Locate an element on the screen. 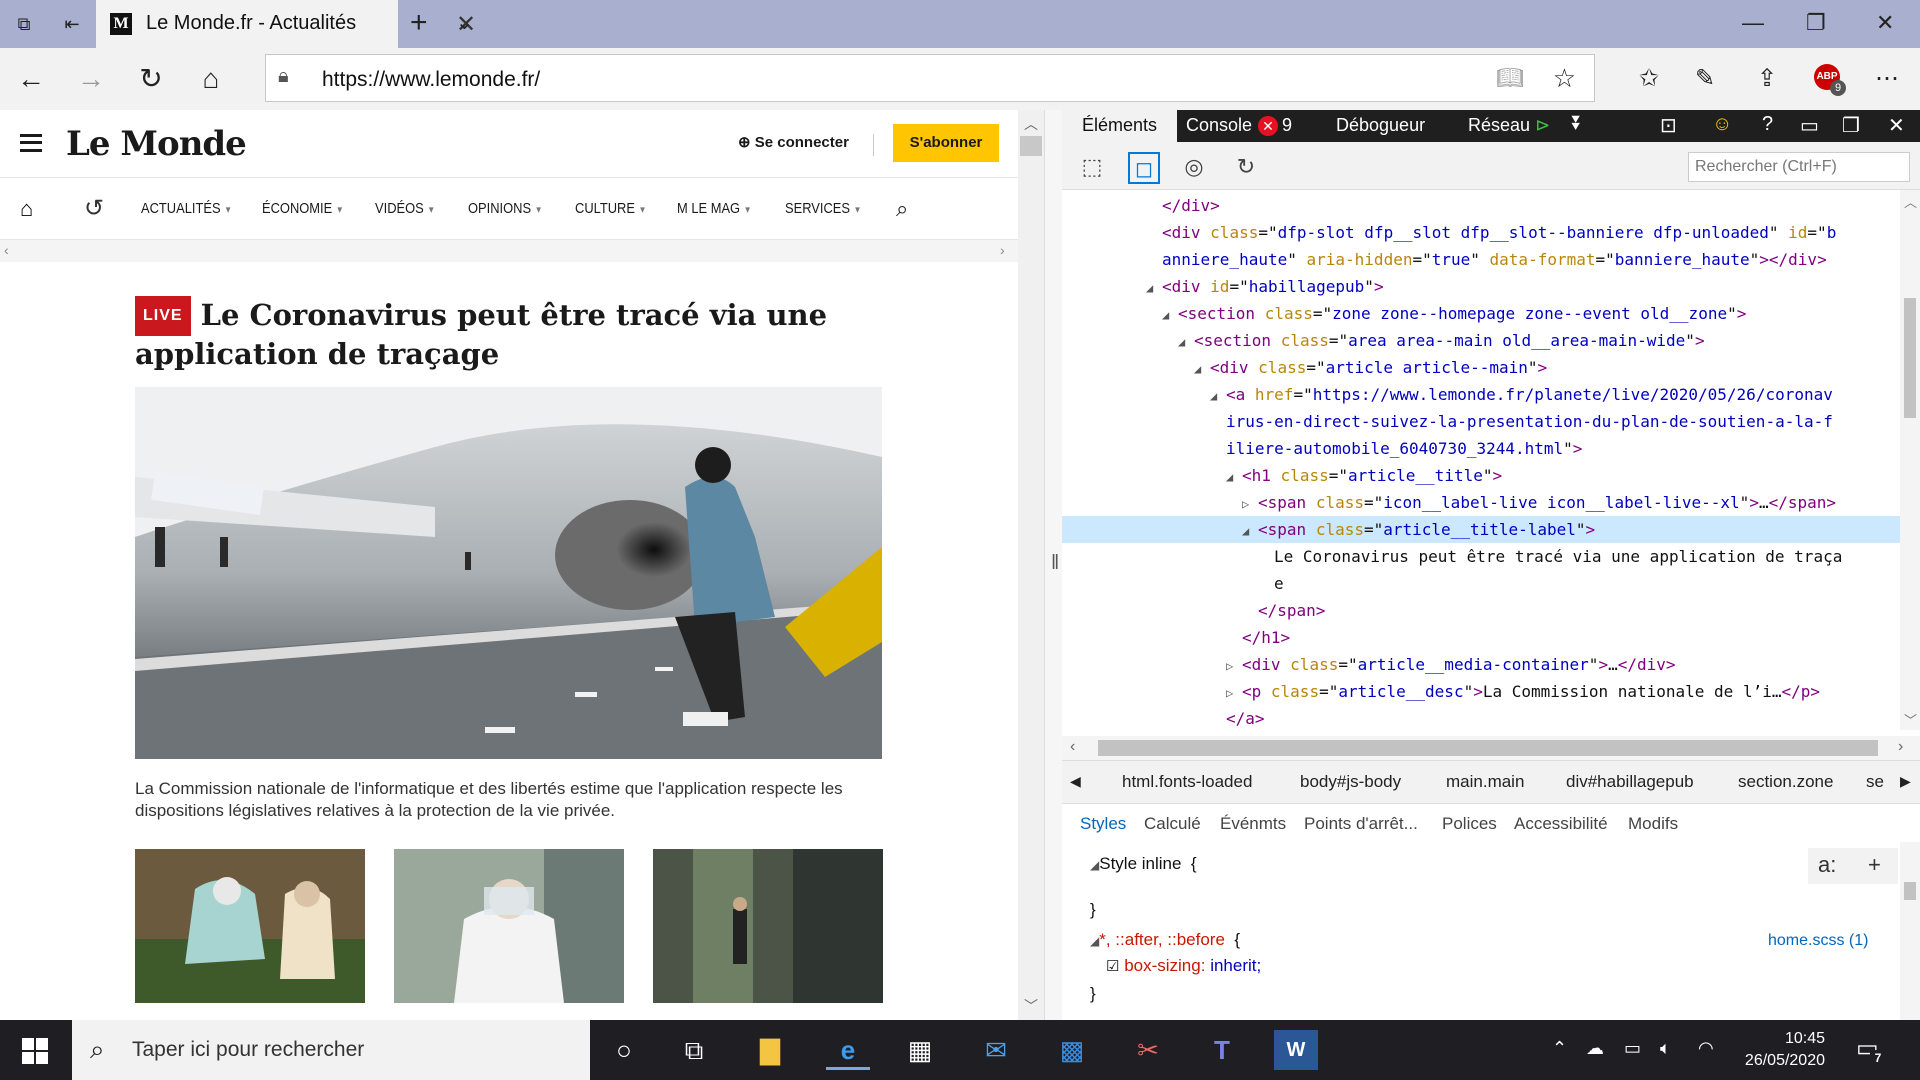  edge-browser-icon: e is located at coordinates (848, 1050).